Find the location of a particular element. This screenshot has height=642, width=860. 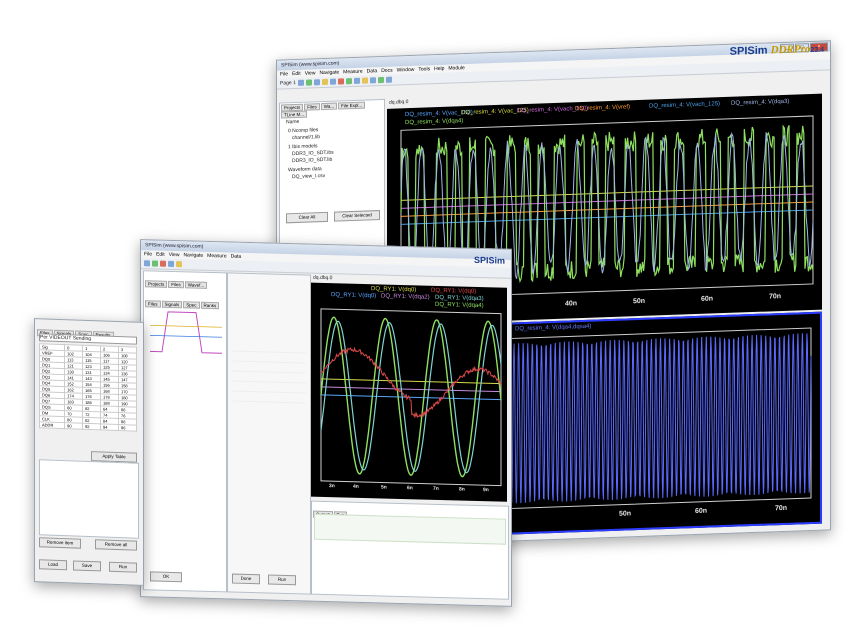

tree-item: DDR3_IO_SDT.lib is located at coordinates (312, 160).